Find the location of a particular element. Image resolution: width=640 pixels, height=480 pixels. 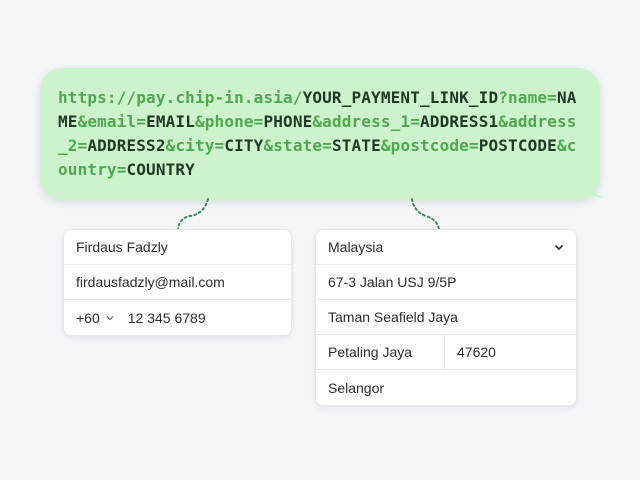

url-param-key: &phone= is located at coordinates (229, 121).